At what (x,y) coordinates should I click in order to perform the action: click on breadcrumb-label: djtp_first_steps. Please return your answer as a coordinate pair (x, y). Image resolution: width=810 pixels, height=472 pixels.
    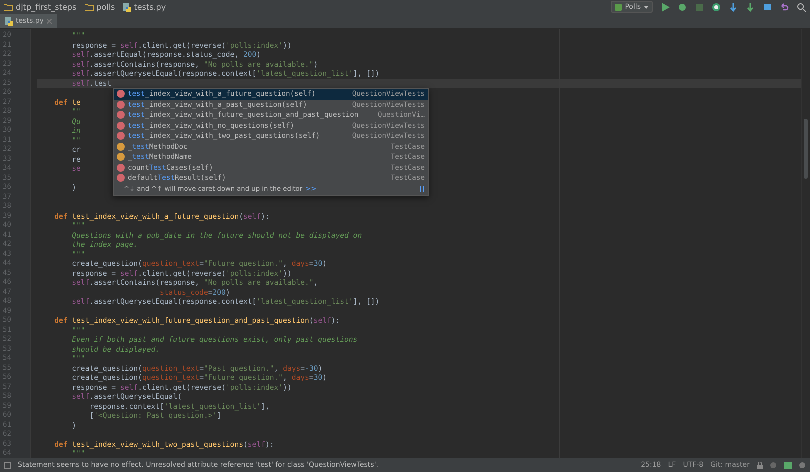
    Looking at the image, I should click on (46, 7).